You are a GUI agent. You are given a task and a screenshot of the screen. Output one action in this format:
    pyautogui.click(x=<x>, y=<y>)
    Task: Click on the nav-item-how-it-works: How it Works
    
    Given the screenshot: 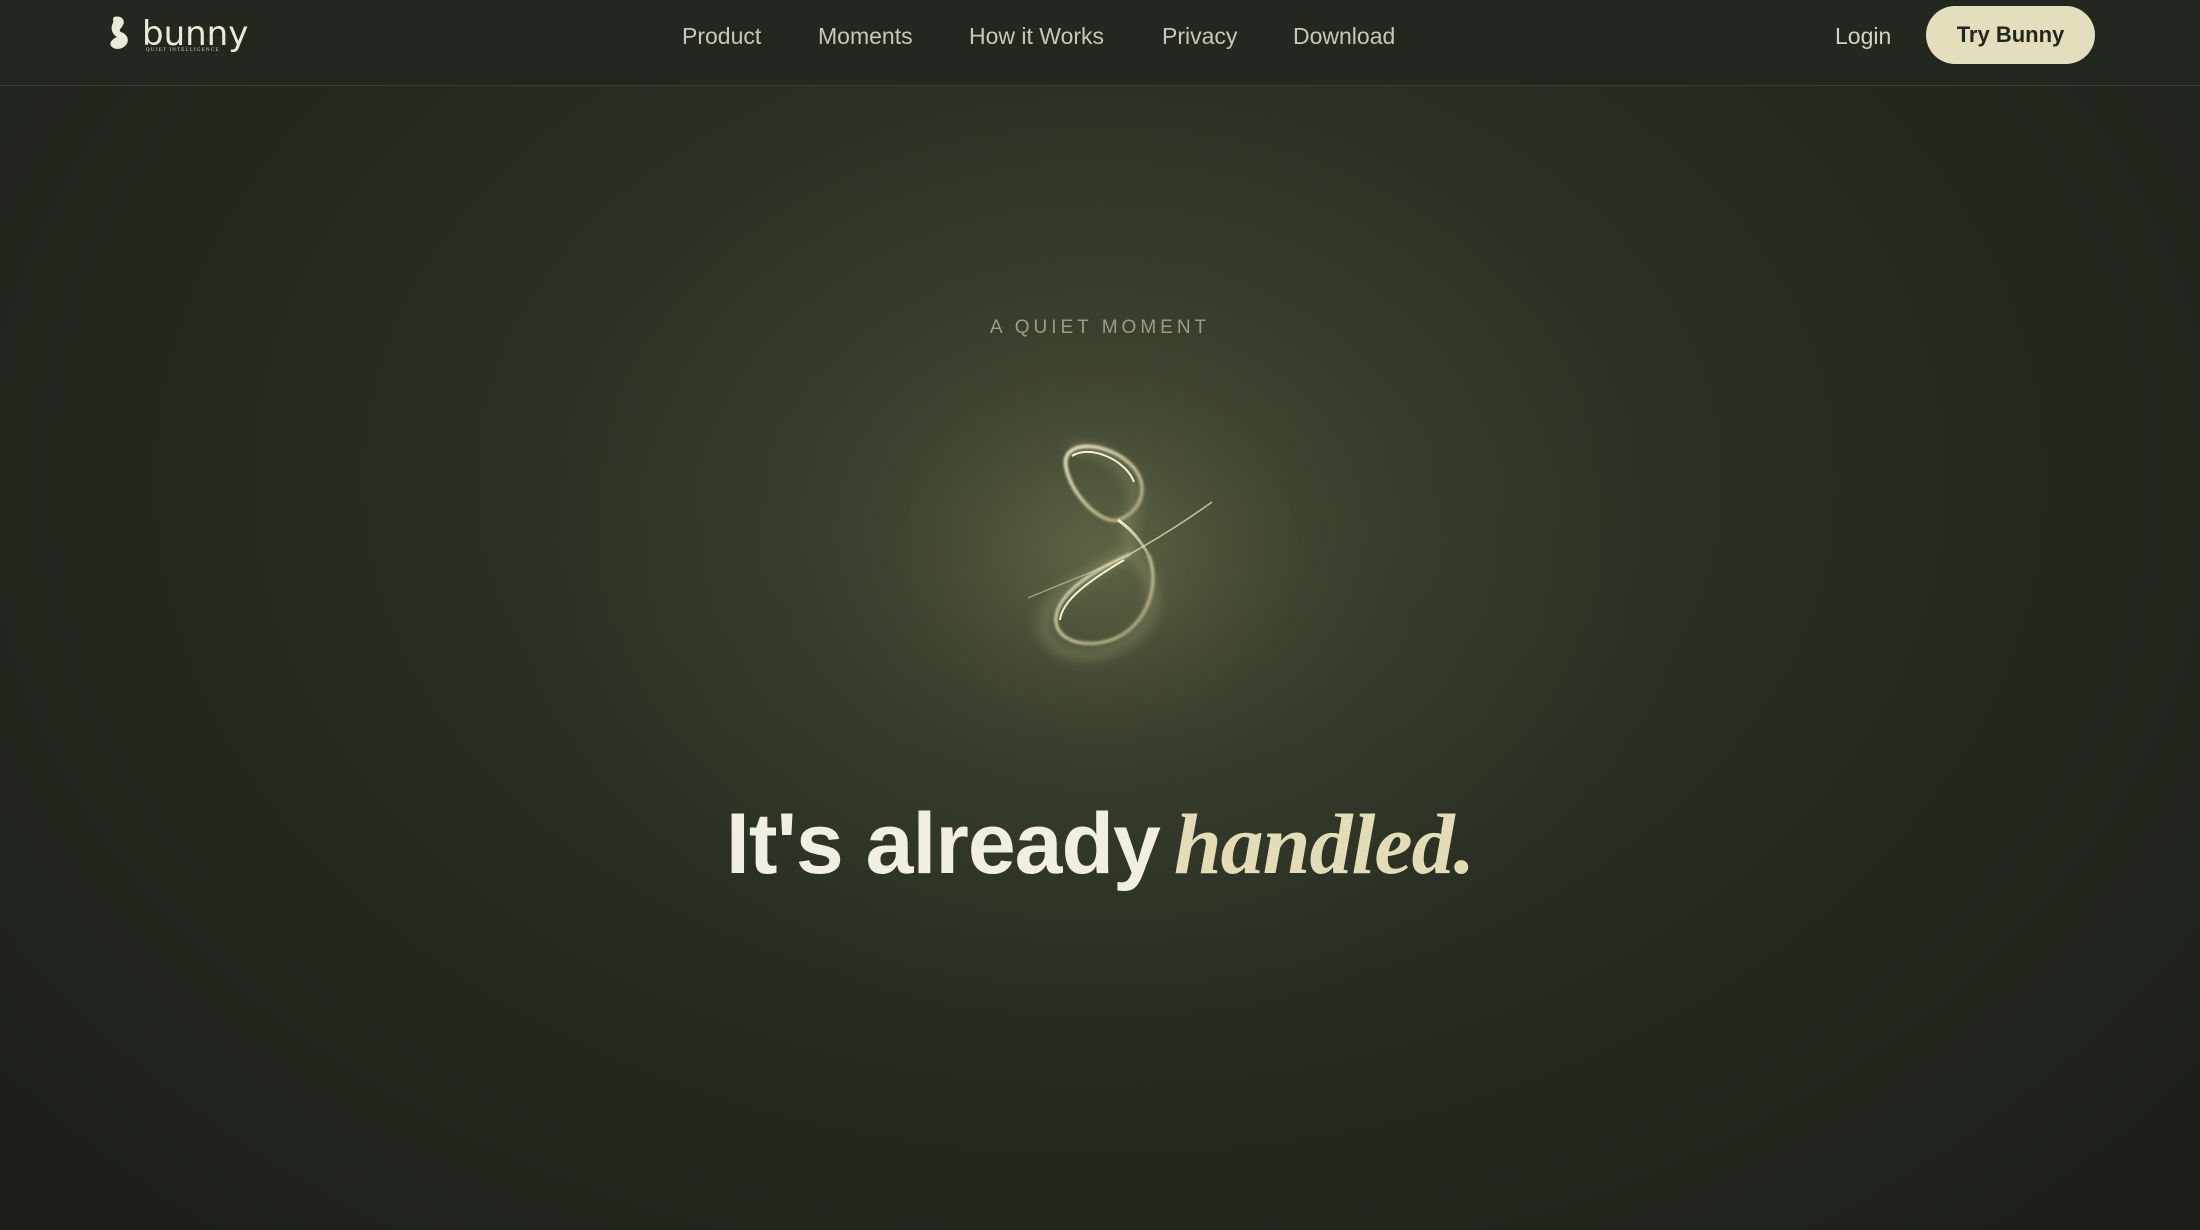 What is the action you would take?
    pyautogui.click(x=1036, y=36)
    